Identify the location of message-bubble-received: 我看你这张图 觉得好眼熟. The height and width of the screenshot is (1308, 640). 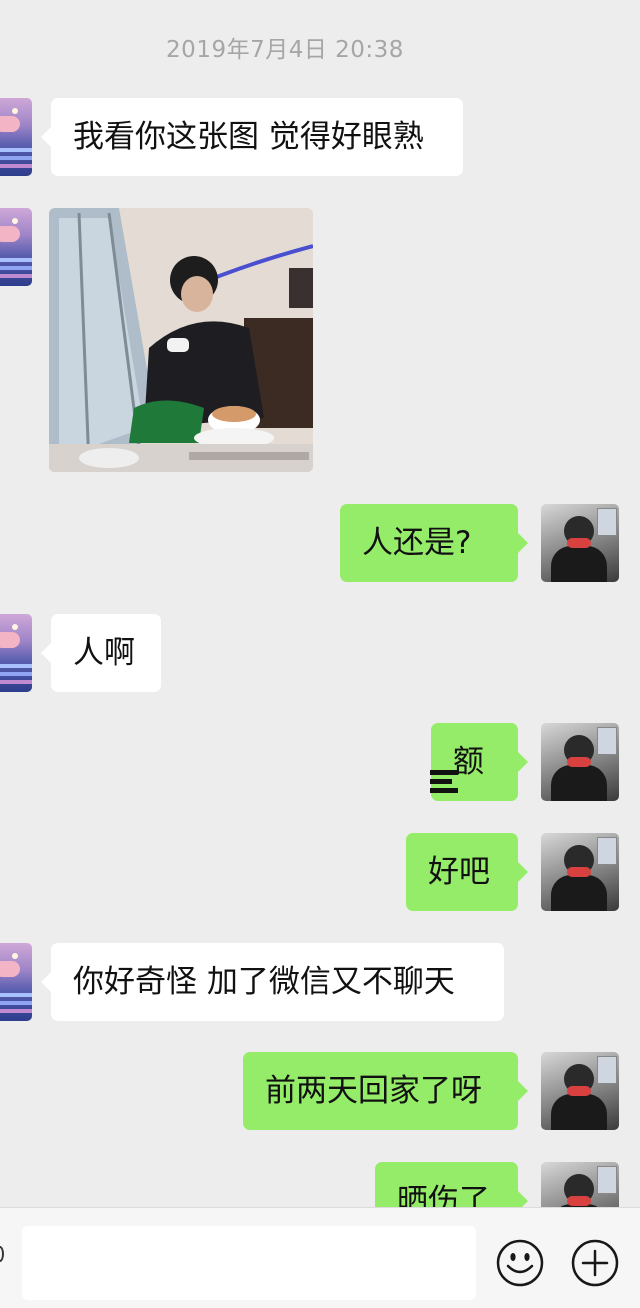
(252, 137).